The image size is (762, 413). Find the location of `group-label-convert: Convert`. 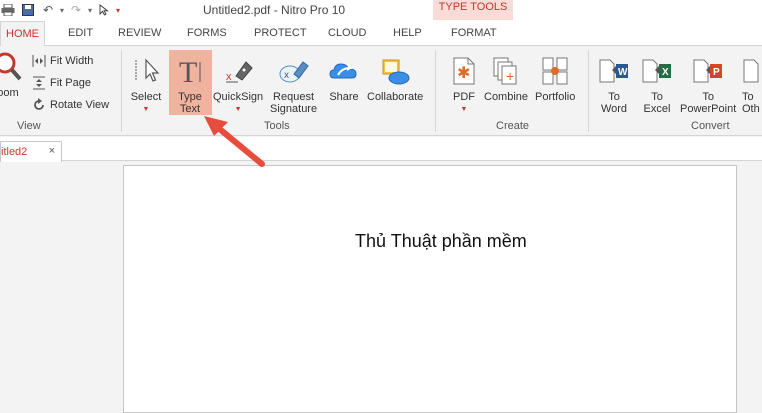

group-label-convert: Convert is located at coordinates (710, 126).